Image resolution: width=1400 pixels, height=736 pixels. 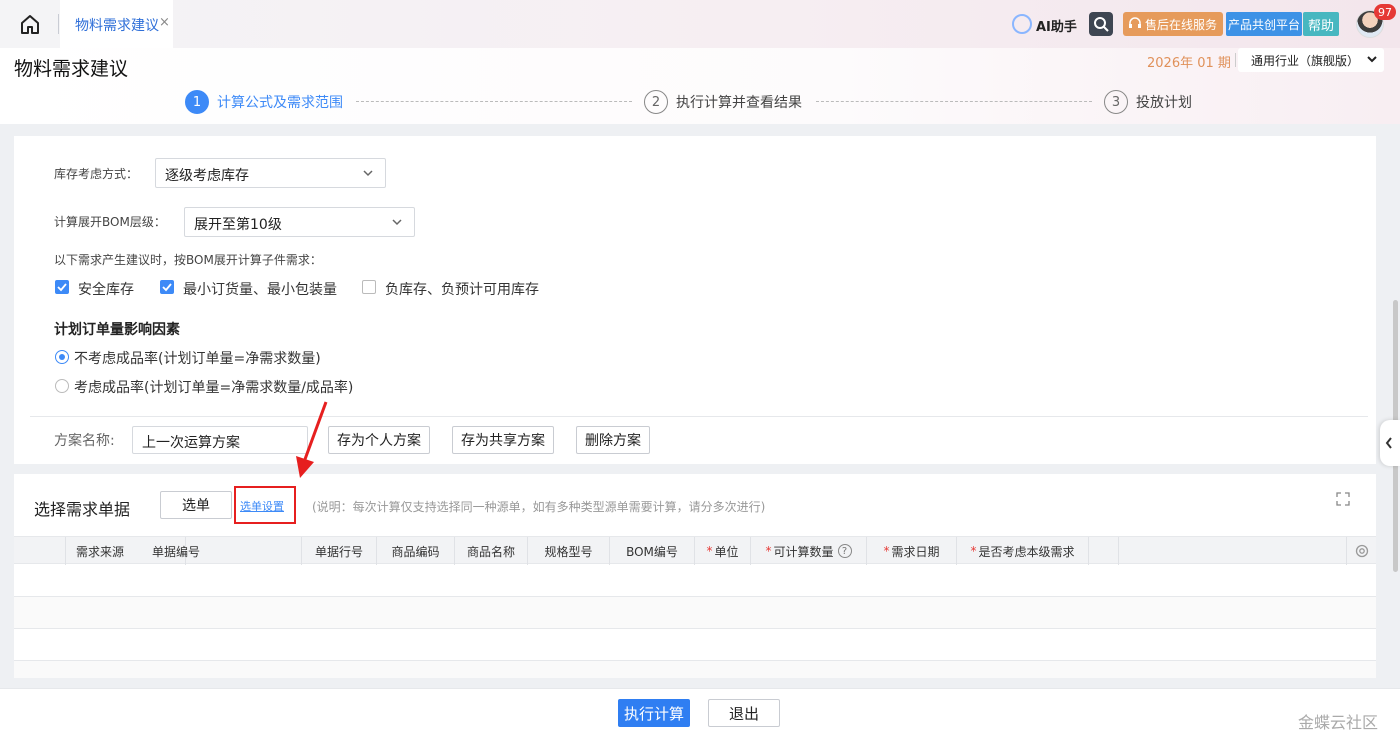 I want to click on negative-stock-checkbox, so click(x=369, y=287).